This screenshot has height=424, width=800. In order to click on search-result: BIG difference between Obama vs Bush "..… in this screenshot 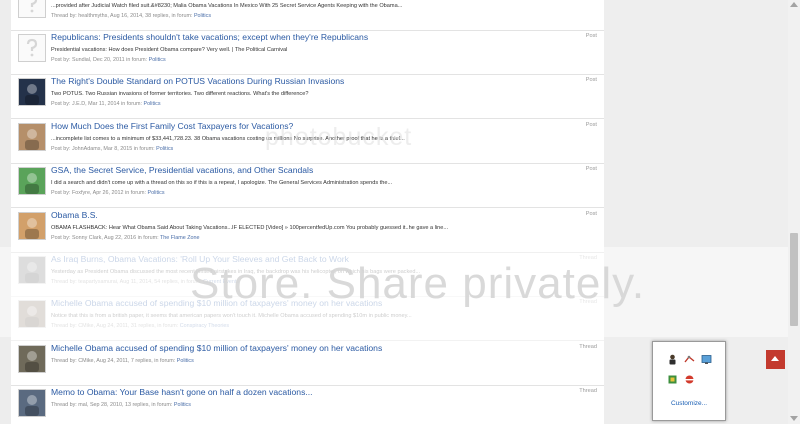, I will do `click(307, 15)`.